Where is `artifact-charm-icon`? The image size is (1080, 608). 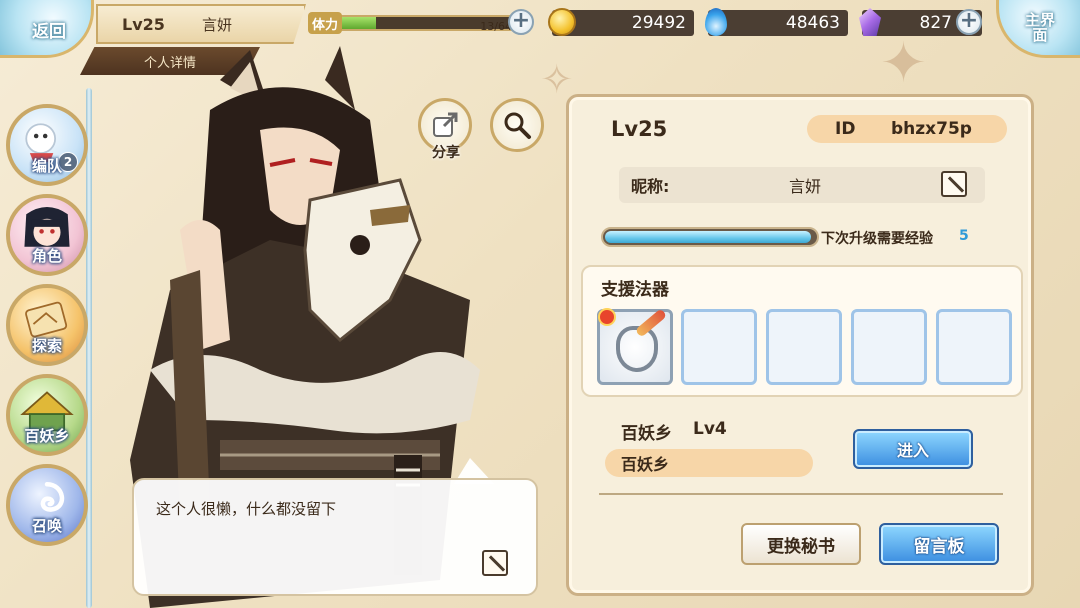 artifact-charm-icon is located at coordinates (637, 349).